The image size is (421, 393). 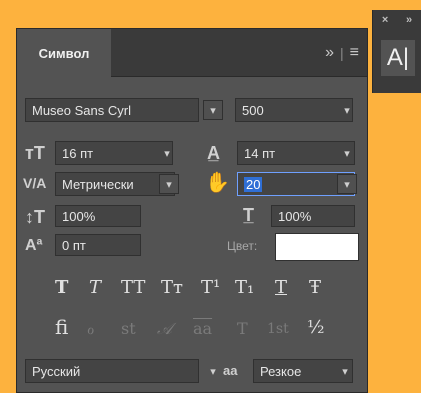 I want to click on kerning-dropdown: Метрически, so click(x=115, y=184).